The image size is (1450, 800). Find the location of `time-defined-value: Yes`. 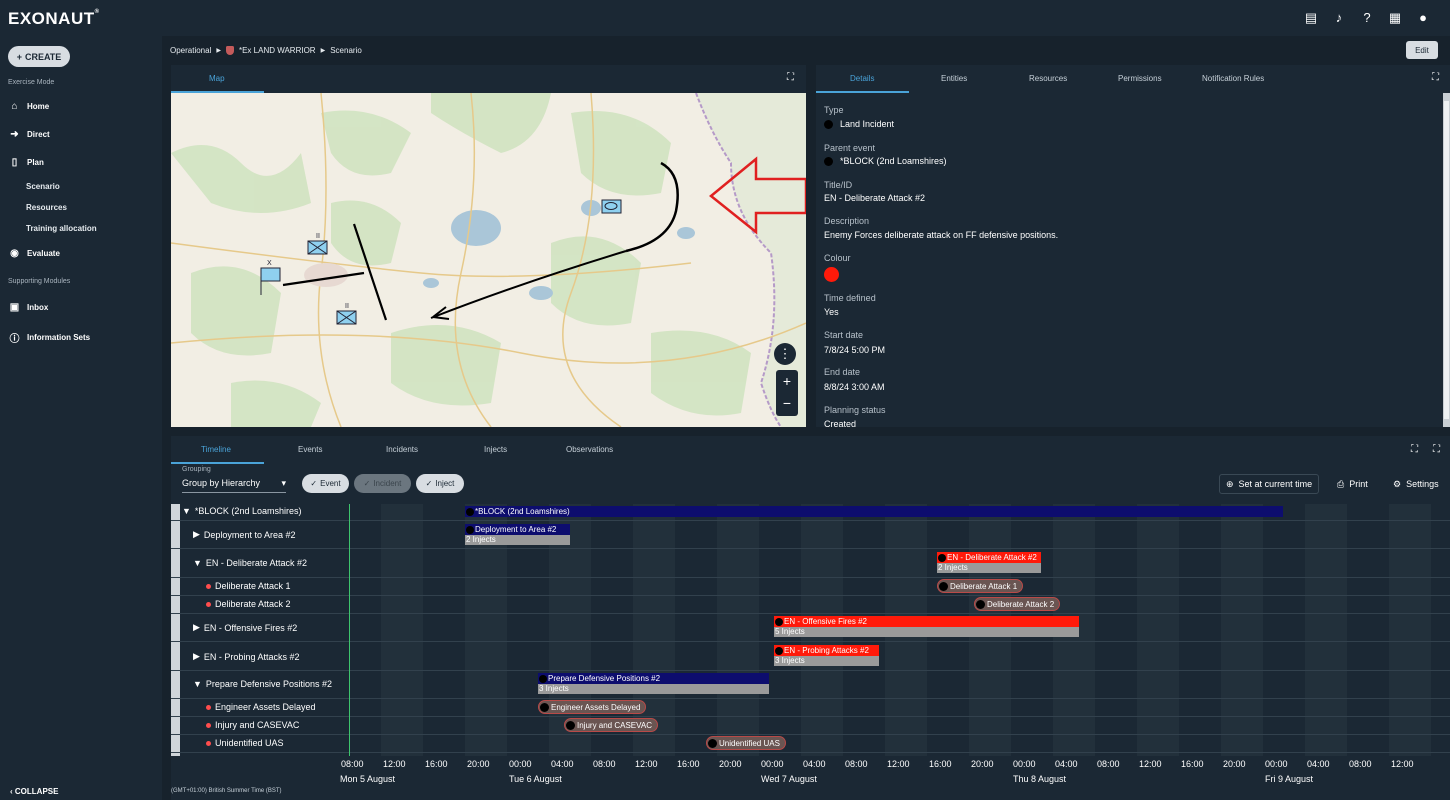

time-defined-value: Yes is located at coordinates (831, 312).